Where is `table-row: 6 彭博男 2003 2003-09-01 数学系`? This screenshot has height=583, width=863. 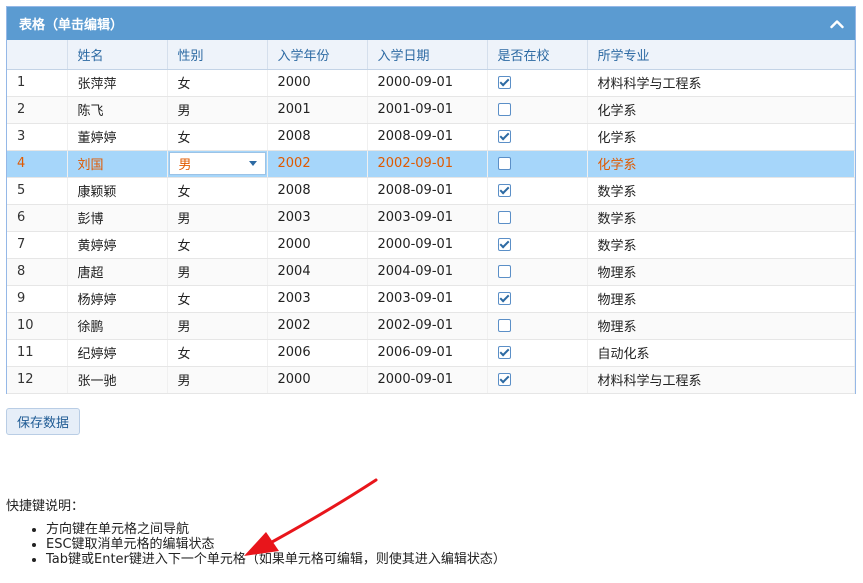
table-row: 6 彭博男 2003 2003-09-01 数学系 is located at coordinates (431, 218).